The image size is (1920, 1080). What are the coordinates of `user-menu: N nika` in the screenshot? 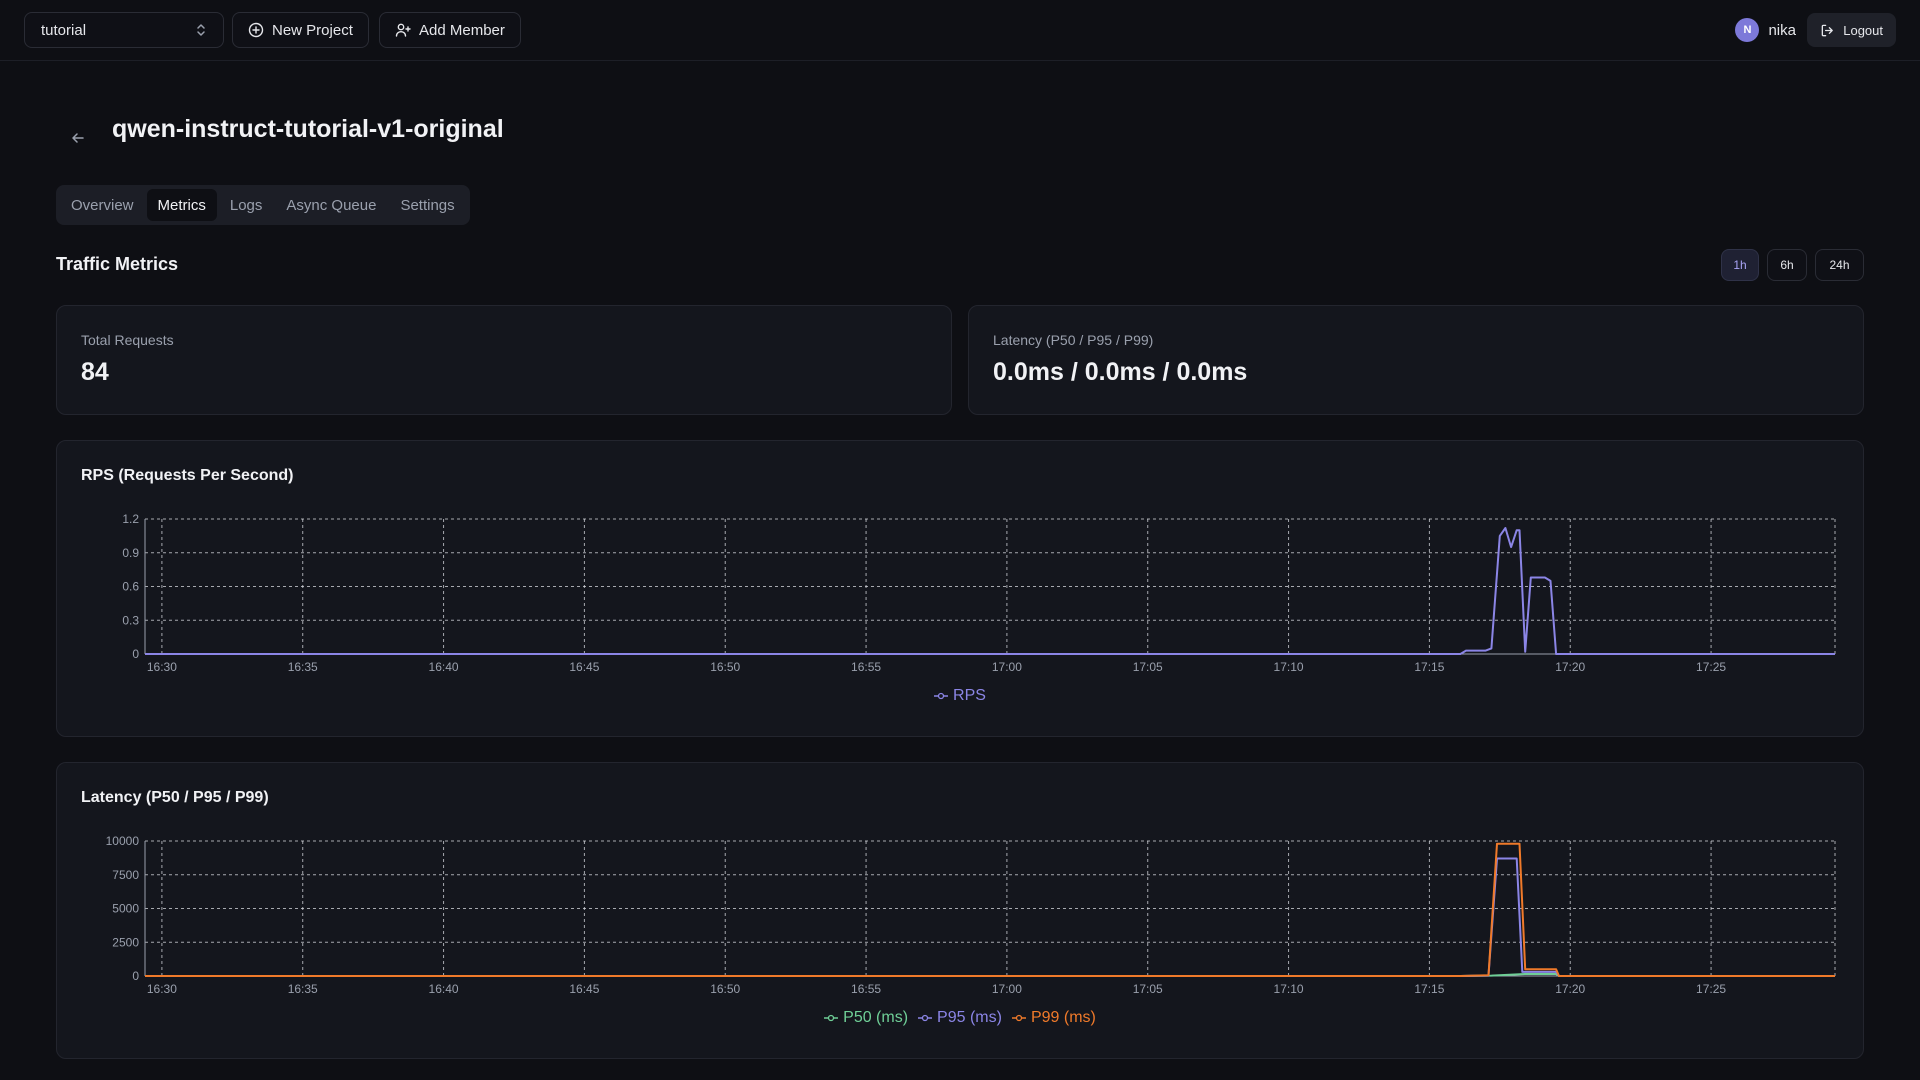 It's located at (1765, 30).